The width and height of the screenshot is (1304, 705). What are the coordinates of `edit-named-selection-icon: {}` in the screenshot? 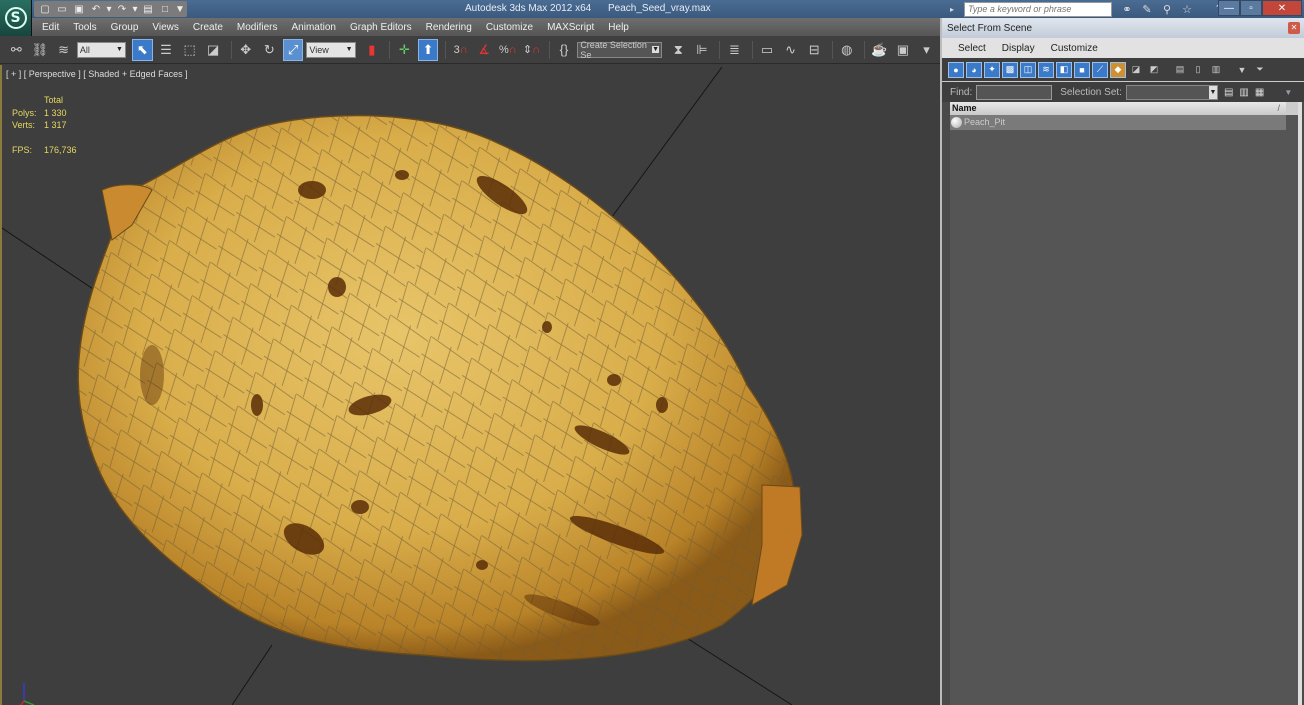 It's located at (564, 50).